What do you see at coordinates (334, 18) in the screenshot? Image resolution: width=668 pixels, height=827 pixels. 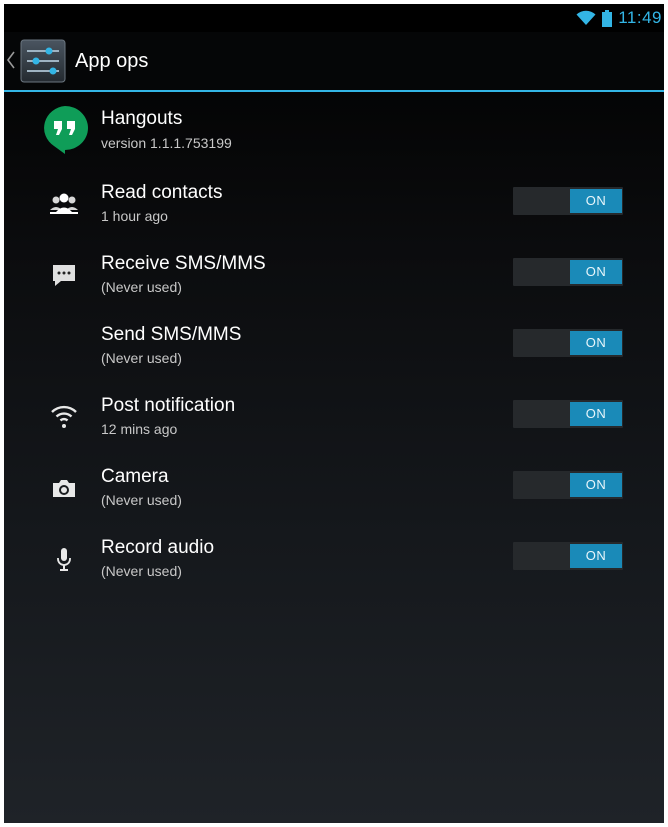 I see `status-bar: 11:49` at bounding box center [334, 18].